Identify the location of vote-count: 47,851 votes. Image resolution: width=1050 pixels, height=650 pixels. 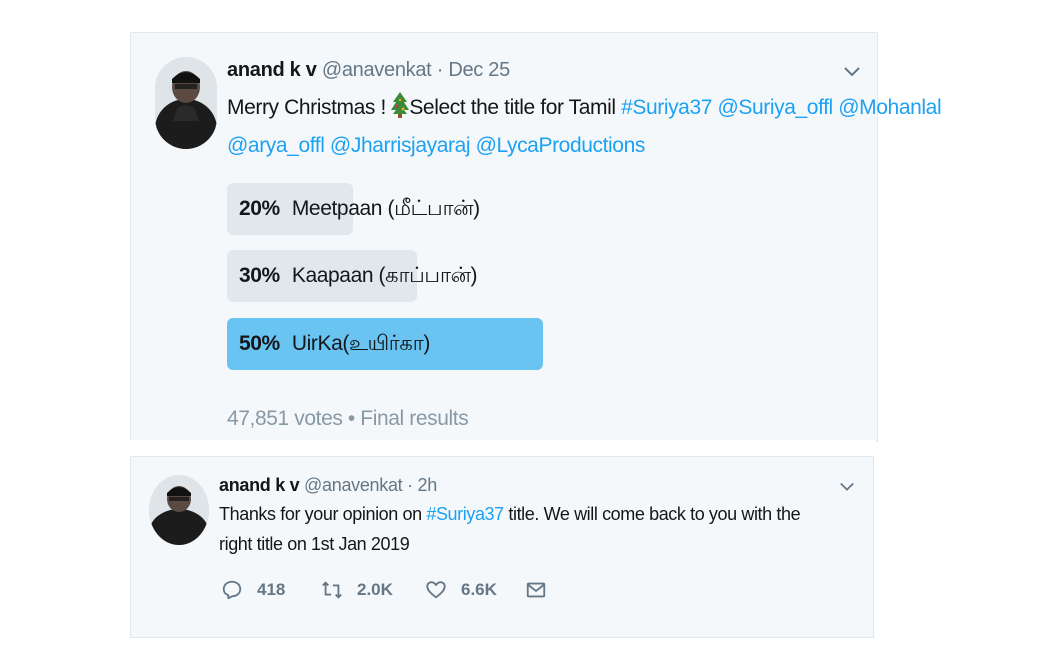
(285, 418).